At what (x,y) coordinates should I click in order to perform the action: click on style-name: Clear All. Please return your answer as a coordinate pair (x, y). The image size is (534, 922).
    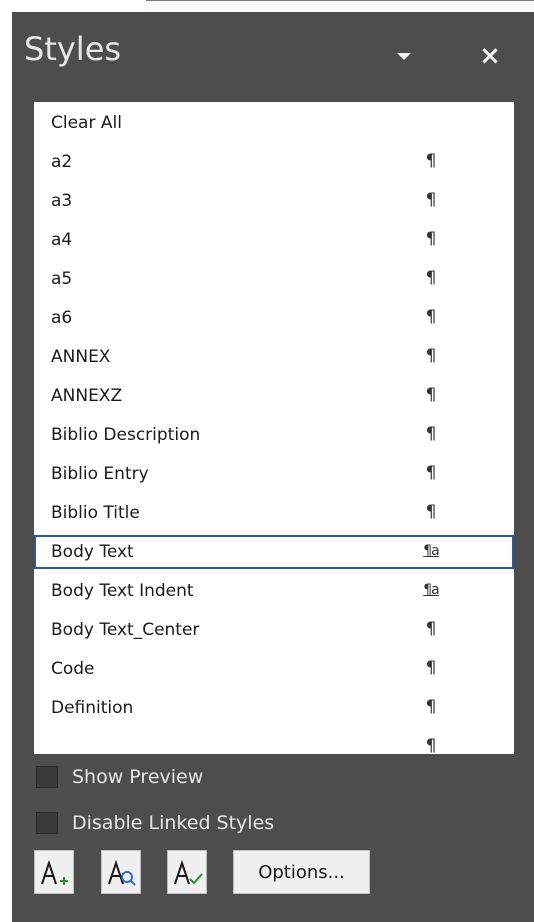
    Looking at the image, I should click on (86, 123).